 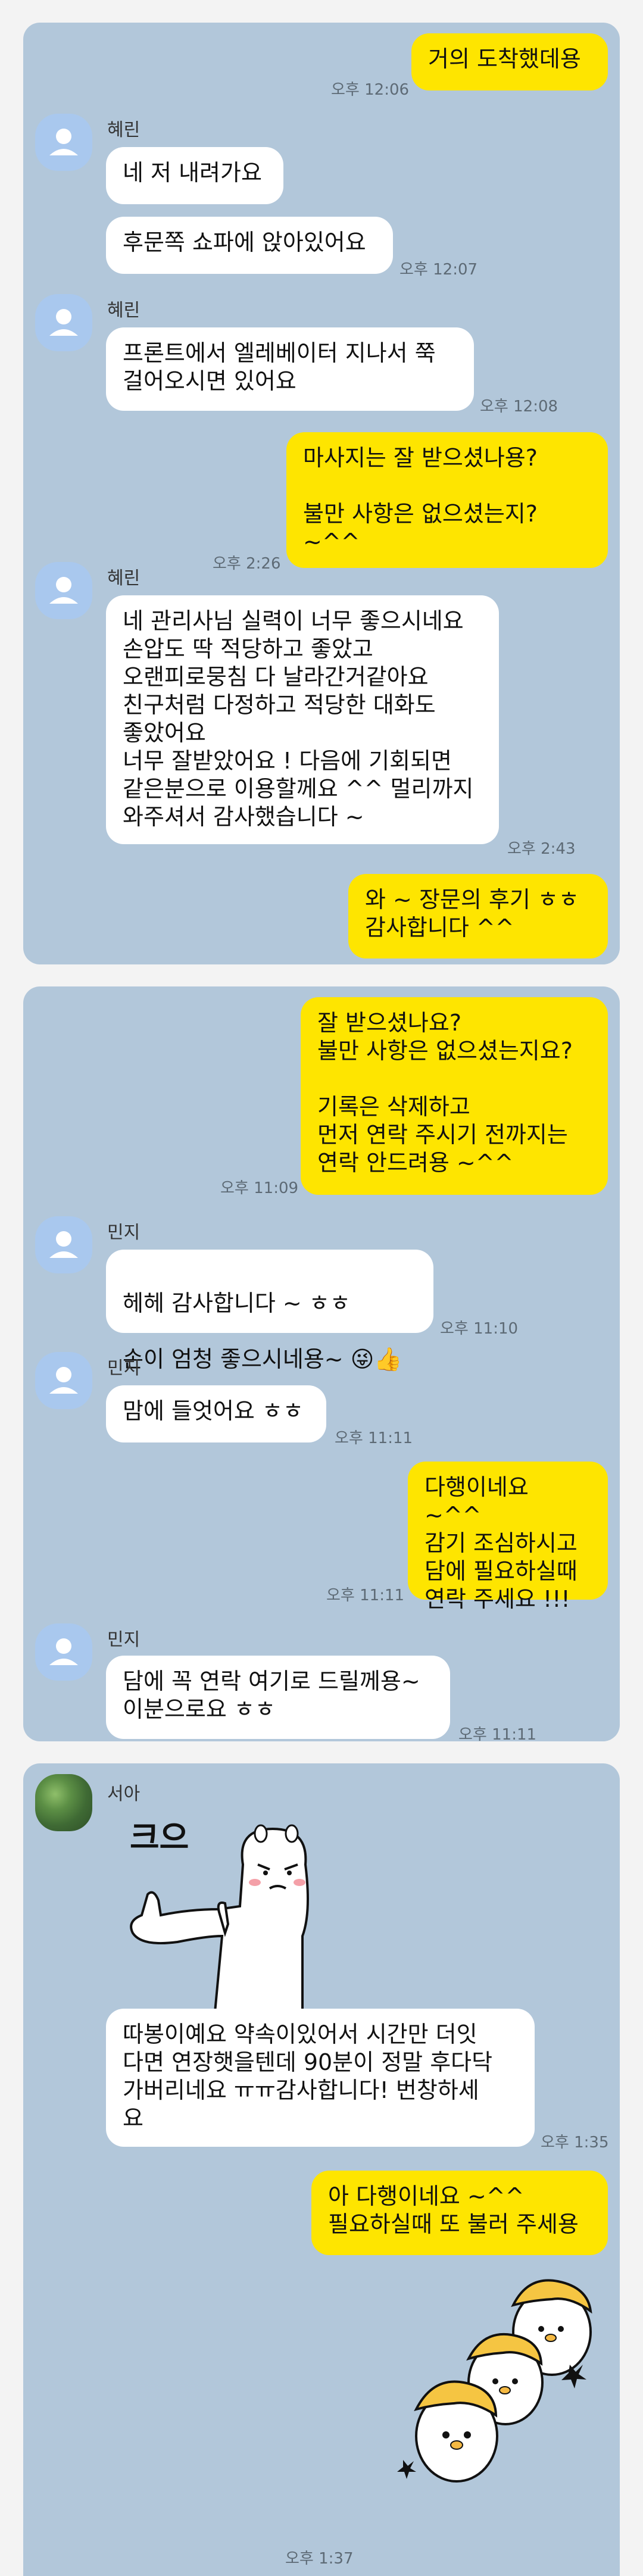 I want to click on message-time: 오후 1:35, so click(x=575, y=2143).